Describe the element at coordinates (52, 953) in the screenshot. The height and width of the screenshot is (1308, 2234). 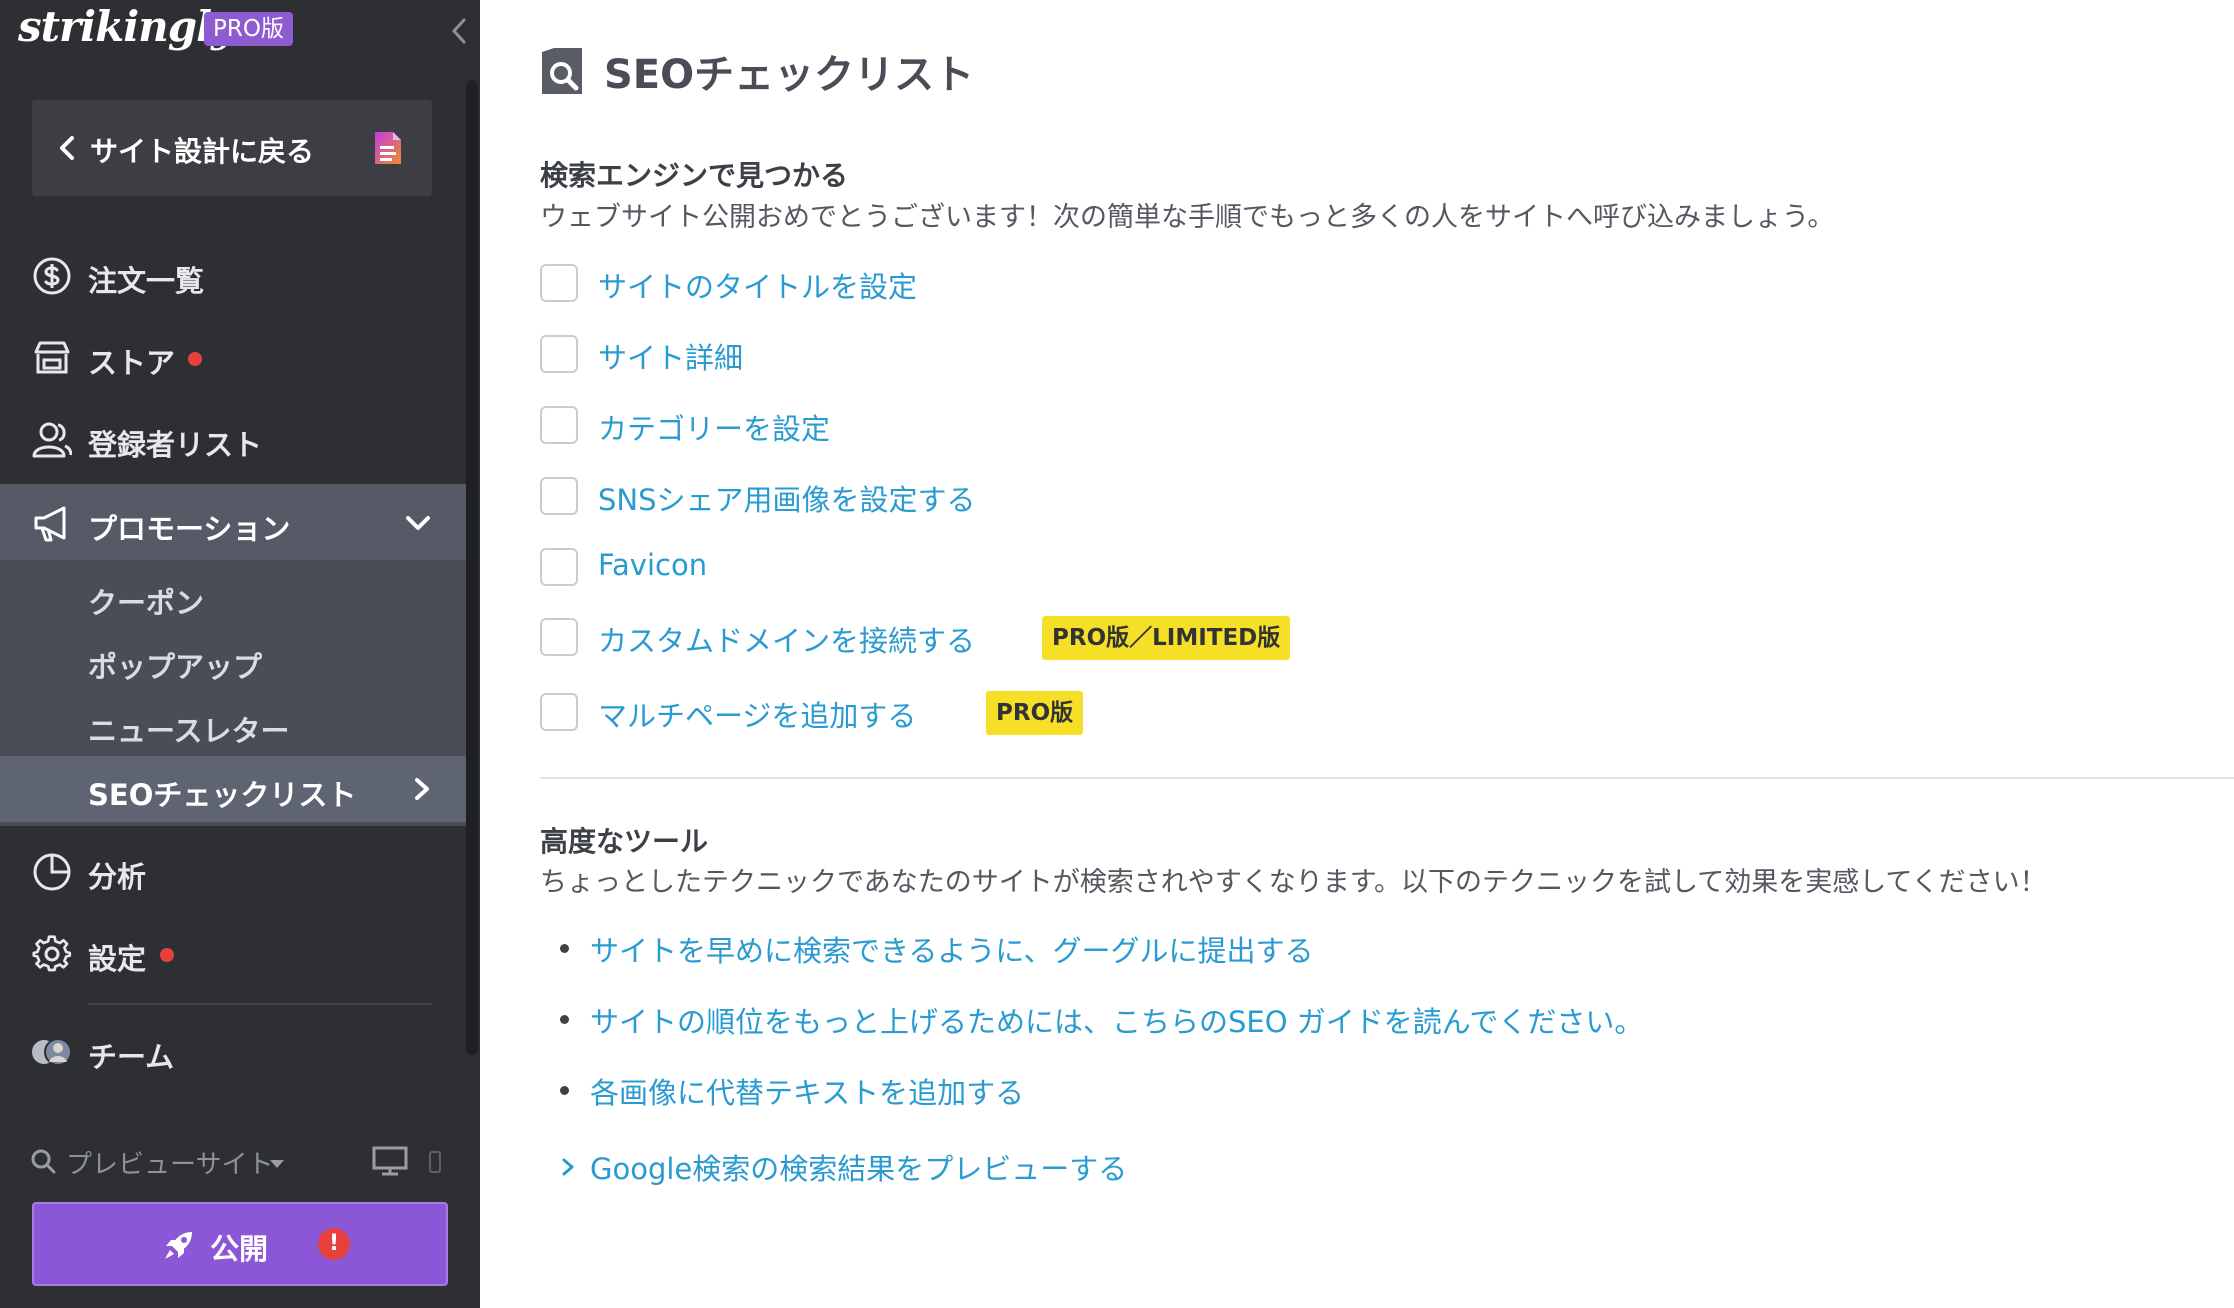
I see `gear-icon` at that location.